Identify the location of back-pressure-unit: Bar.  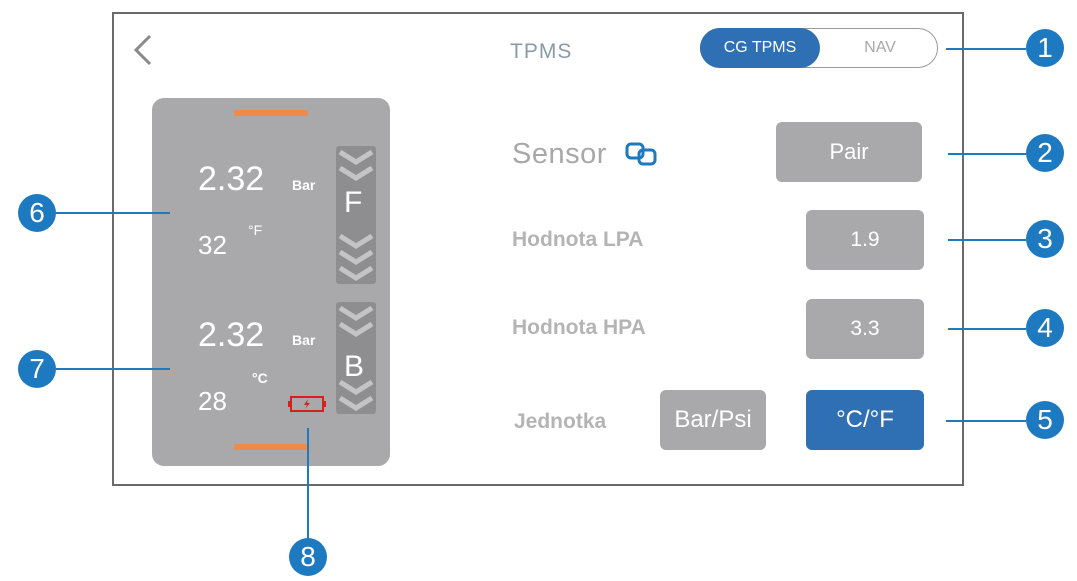
(304, 340).